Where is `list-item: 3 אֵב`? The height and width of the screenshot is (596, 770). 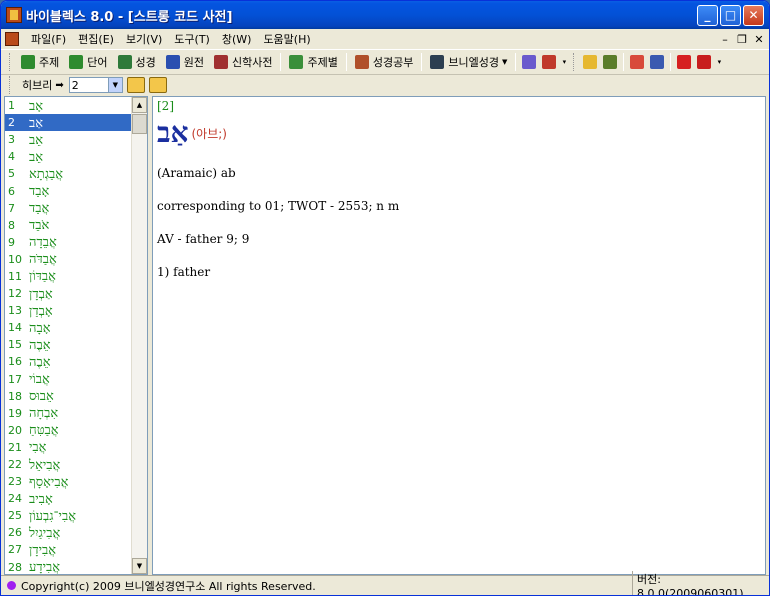 list-item: 3 אֵב is located at coordinates (68, 139).